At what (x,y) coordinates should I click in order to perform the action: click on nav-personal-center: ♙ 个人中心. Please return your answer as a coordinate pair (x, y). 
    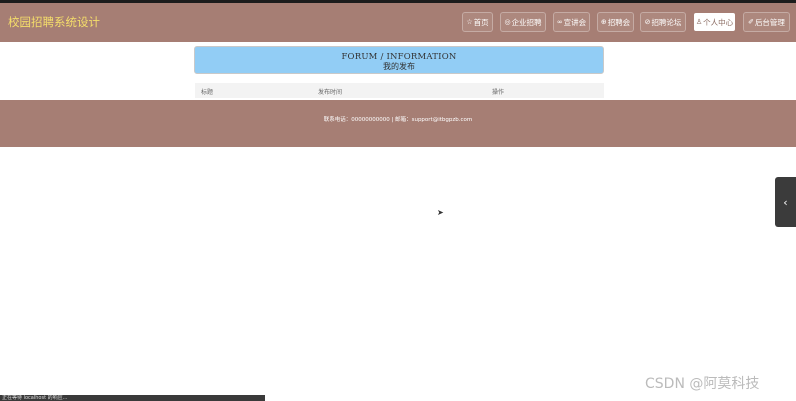
    Looking at the image, I should click on (714, 22).